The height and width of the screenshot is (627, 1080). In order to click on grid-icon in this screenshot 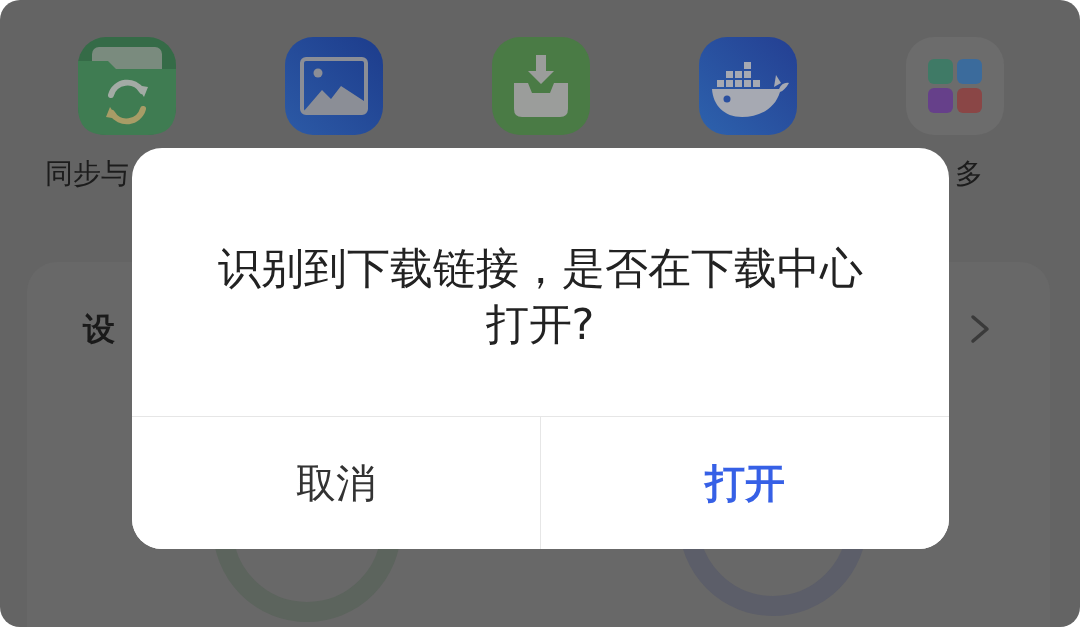, I will do `click(954, 86)`.